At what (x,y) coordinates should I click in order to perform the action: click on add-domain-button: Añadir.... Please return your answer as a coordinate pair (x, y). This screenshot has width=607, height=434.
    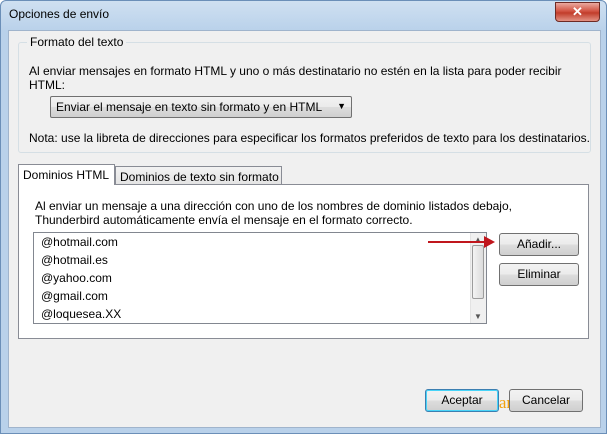
    Looking at the image, I should click on (539, 244).